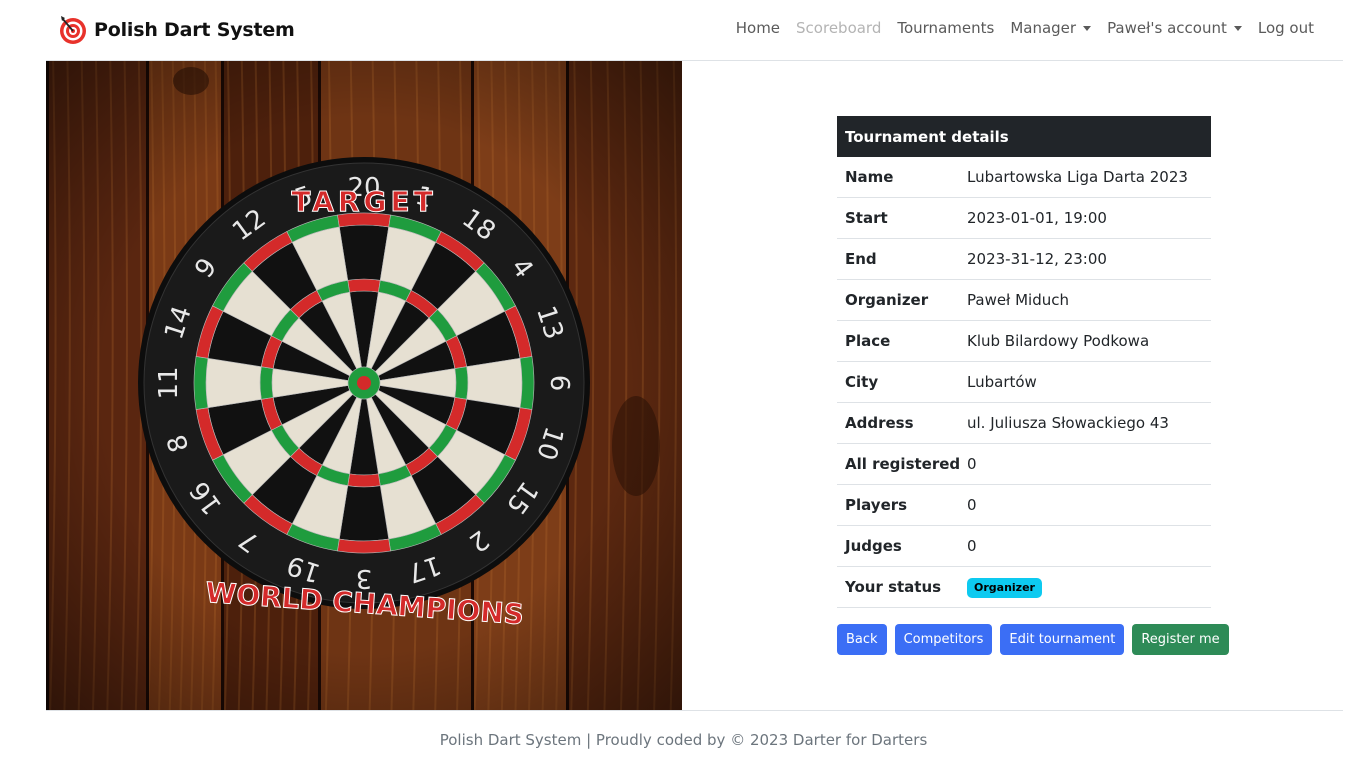  I want to click on register-me-button: Register me, so click(1180, 639).